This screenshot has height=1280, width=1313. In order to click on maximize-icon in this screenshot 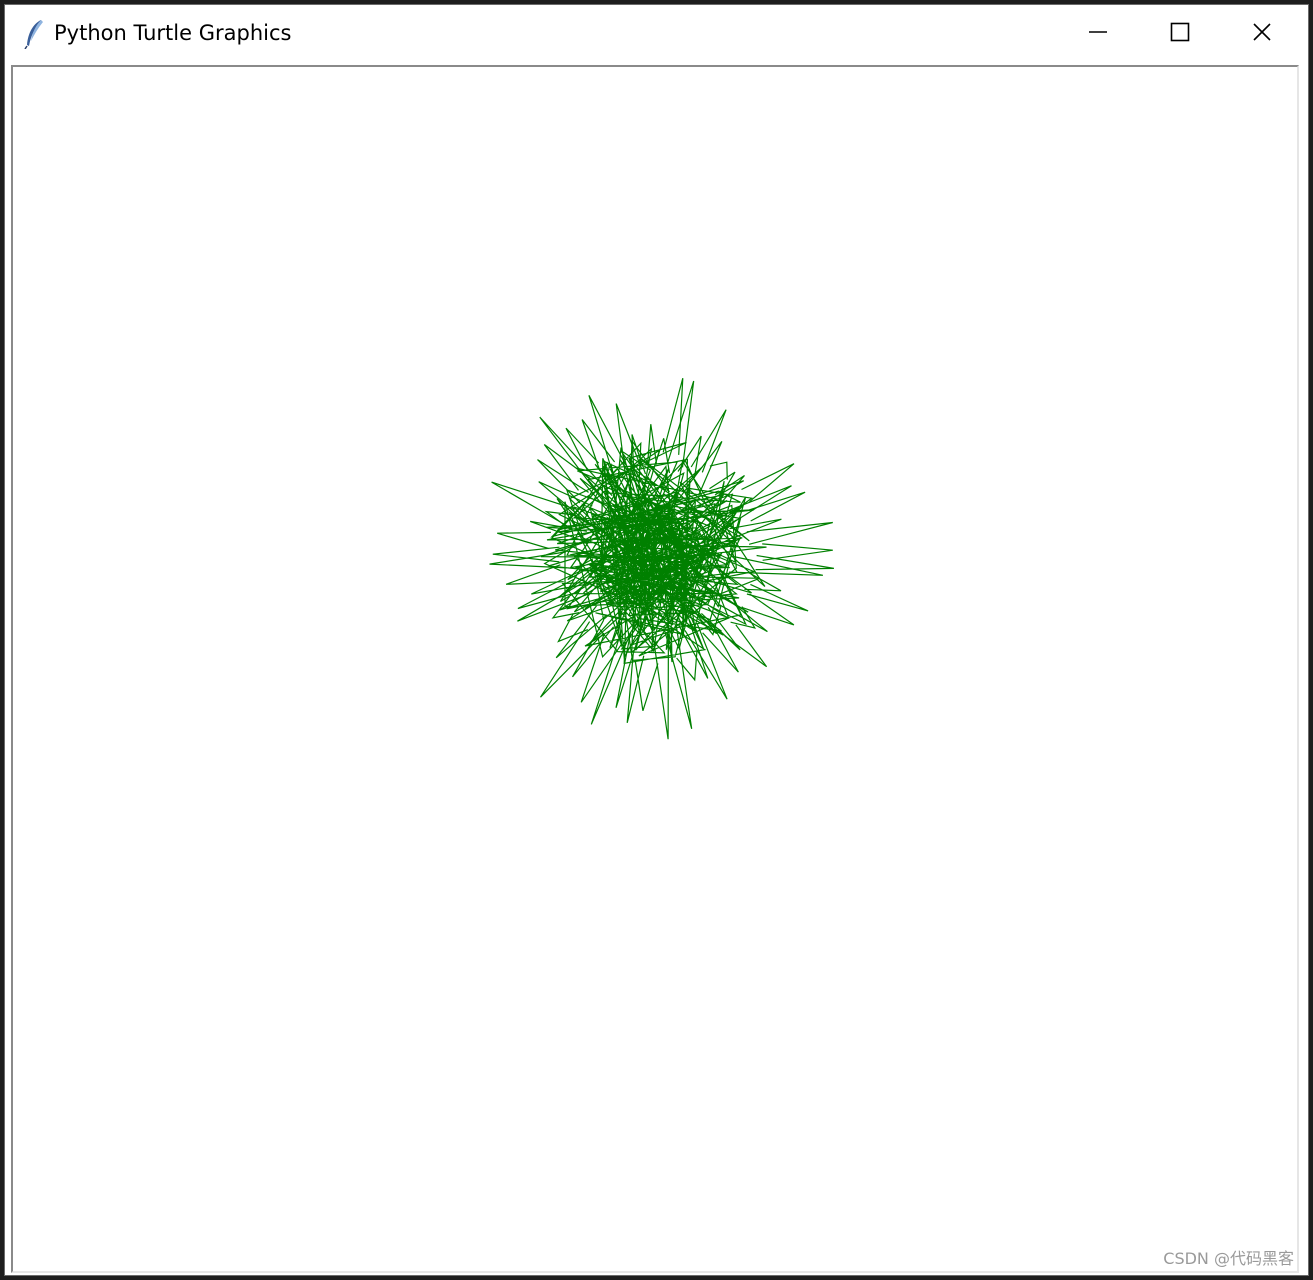, I will do `click(1180, 34)`.